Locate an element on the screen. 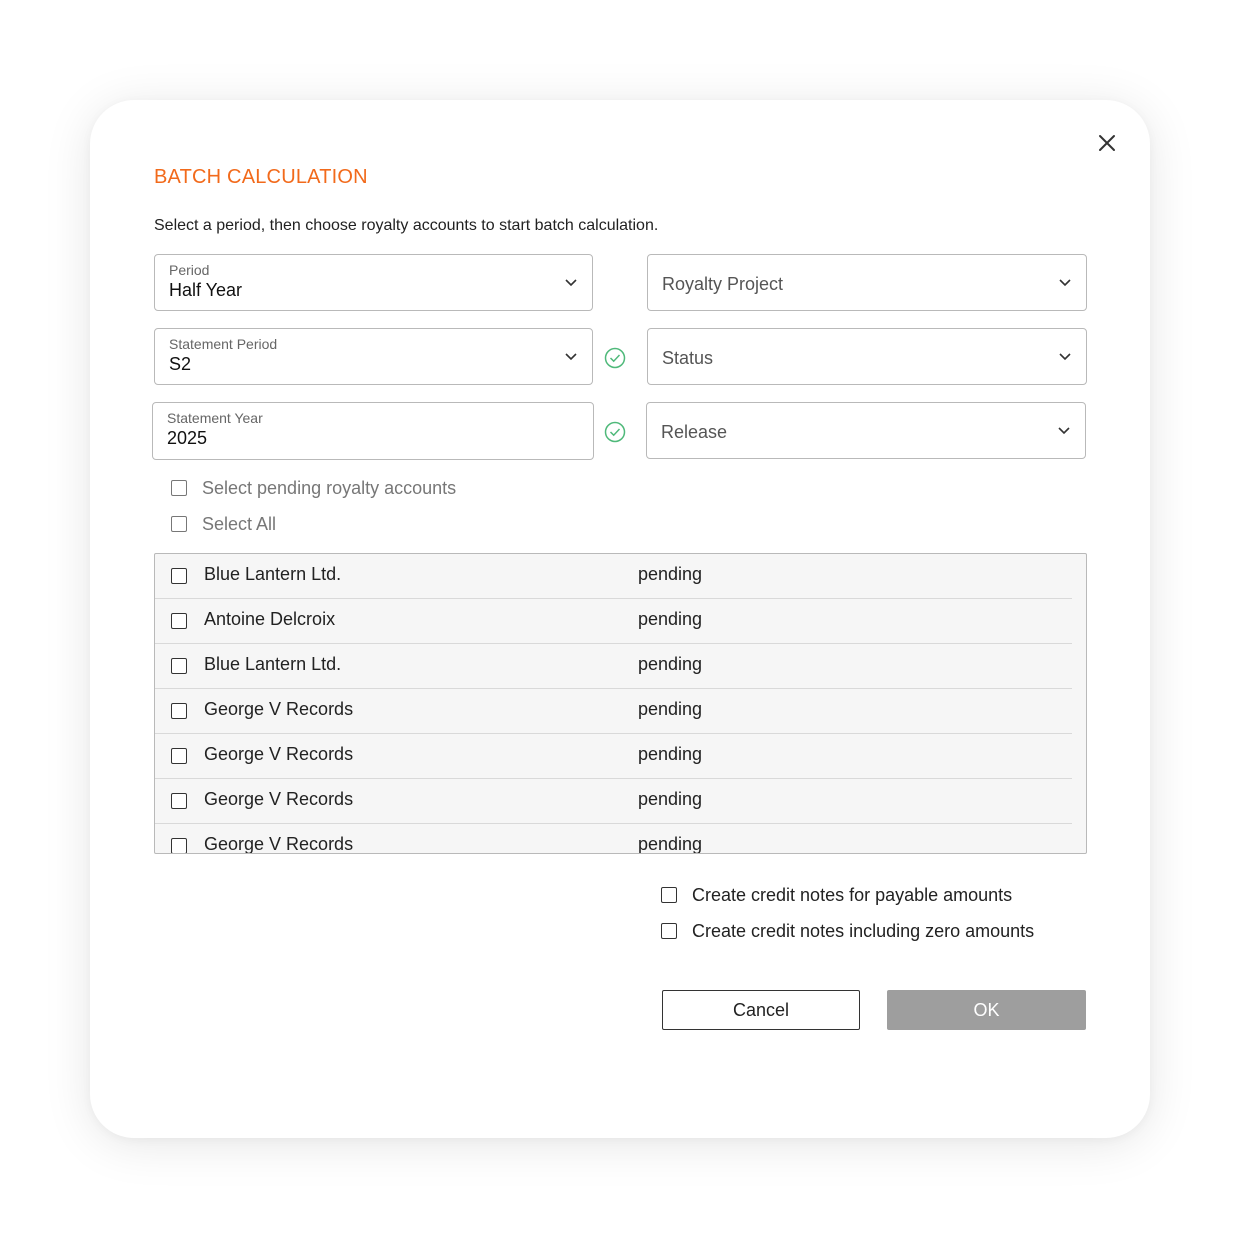  select-all-checkbox: Select All is located at coordinates (223, 524).